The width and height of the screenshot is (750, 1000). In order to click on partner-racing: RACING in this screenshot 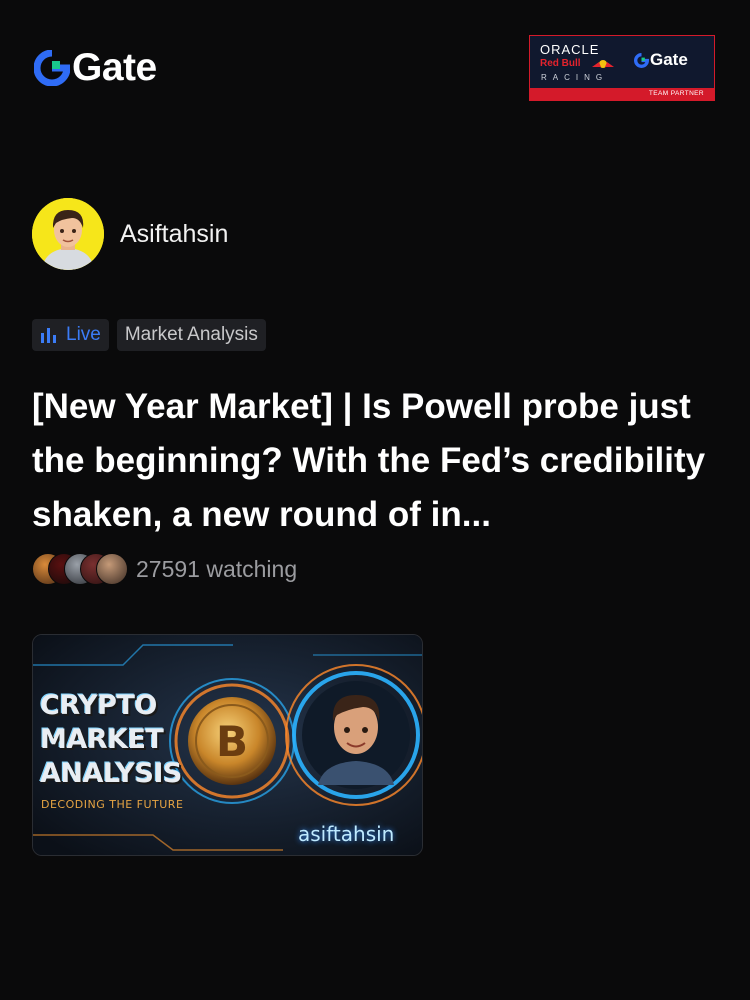, I will do `click(575, 77)`.